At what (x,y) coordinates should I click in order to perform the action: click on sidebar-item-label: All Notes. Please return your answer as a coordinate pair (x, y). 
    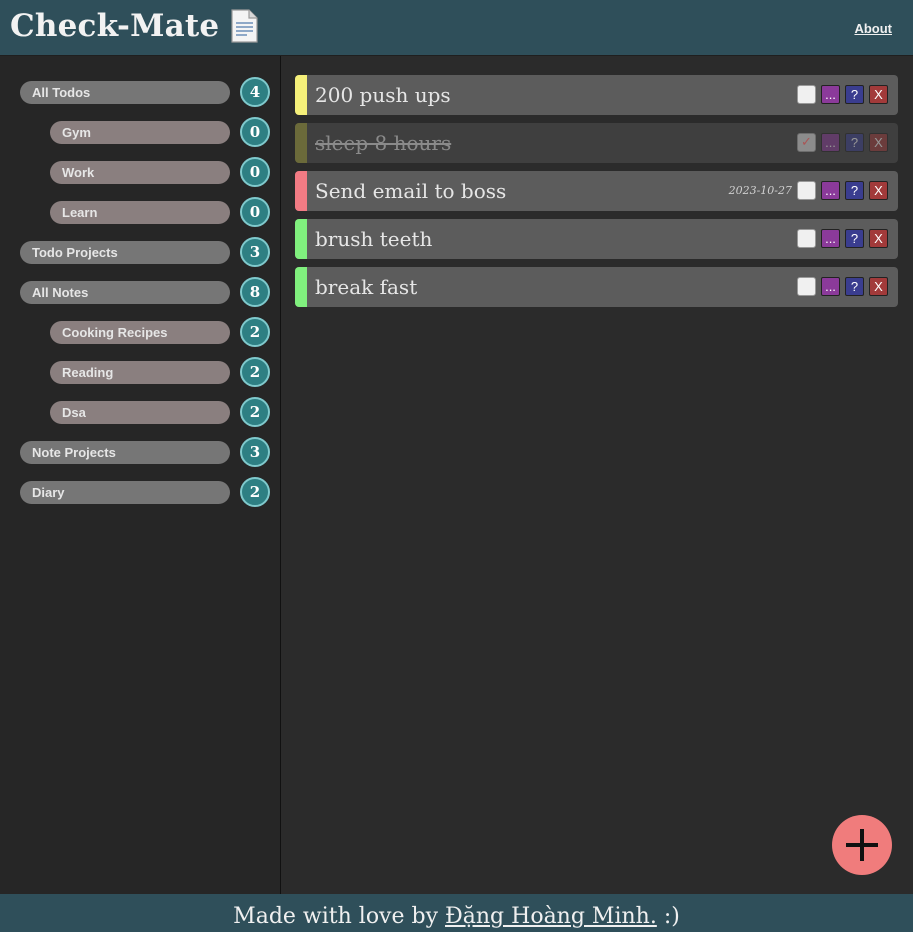
    Looking at the image, I should click on (125, 292).